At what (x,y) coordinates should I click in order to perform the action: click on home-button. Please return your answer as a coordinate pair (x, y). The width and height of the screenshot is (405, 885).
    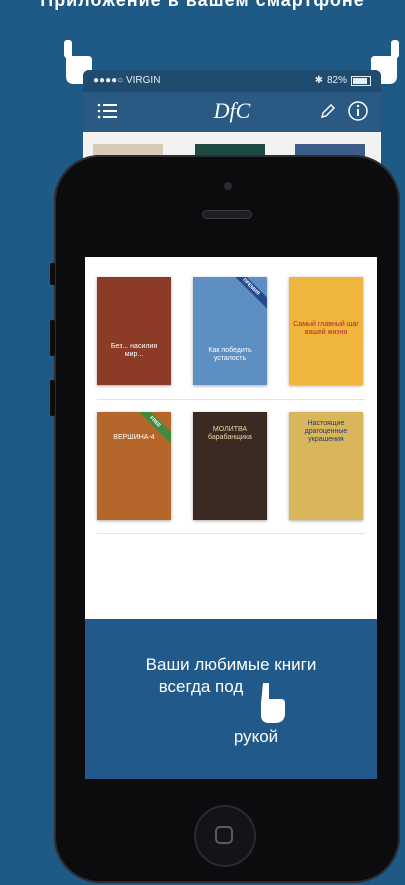
    Looking at the image, I should click on (225, 836).